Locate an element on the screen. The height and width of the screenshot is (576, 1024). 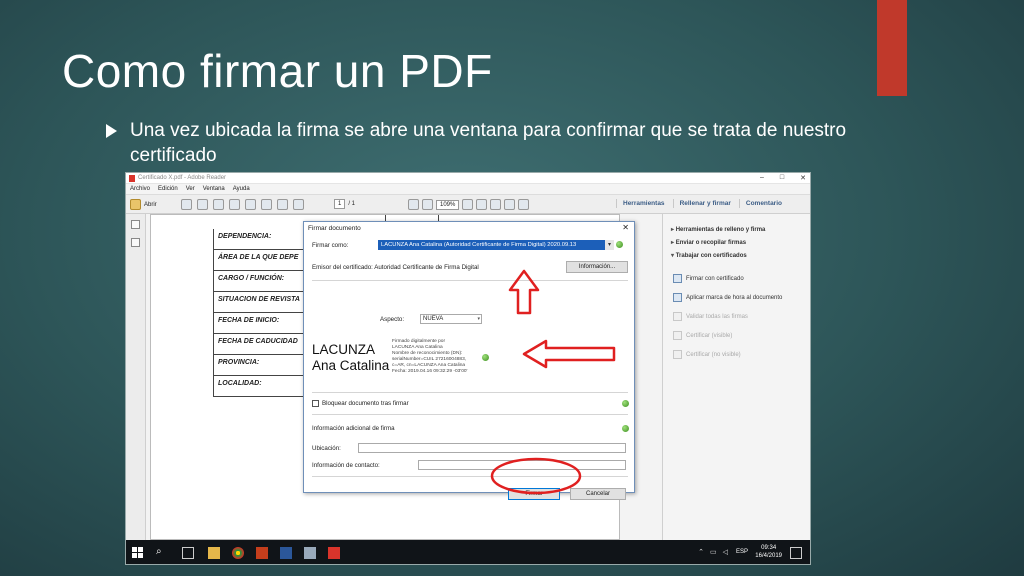
form-field-label: ÁREA DE LA QUE DEPE is located at coordinates (261, 260).